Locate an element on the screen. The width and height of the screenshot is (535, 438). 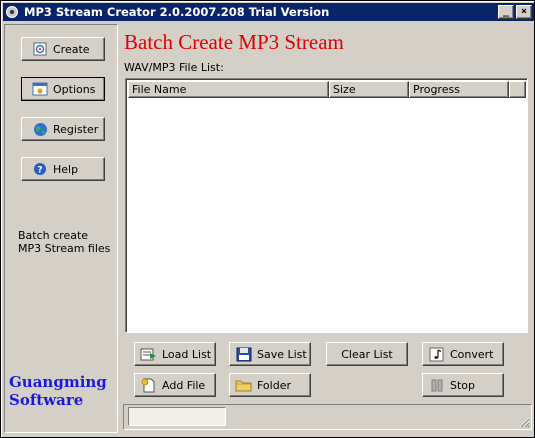
file-list-header: File Name Size Progress is located at coordinates (327, 89).